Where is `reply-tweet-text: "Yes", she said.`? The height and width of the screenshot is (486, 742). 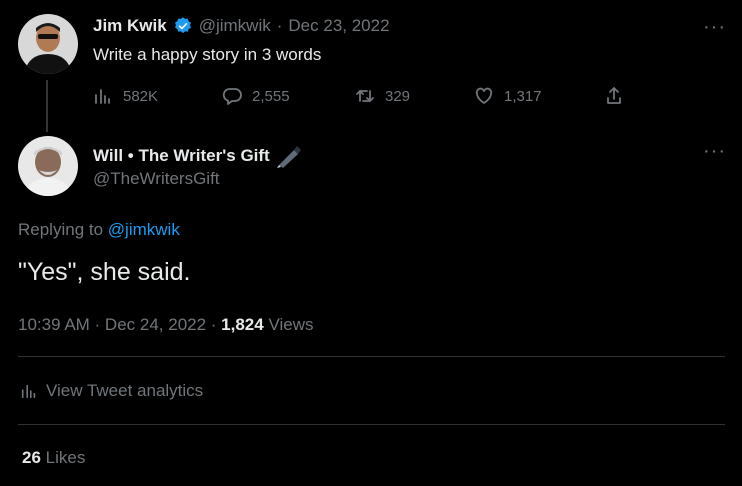
reply-tweet-text: "Yes", she said. is located at coordinates (104, 272).